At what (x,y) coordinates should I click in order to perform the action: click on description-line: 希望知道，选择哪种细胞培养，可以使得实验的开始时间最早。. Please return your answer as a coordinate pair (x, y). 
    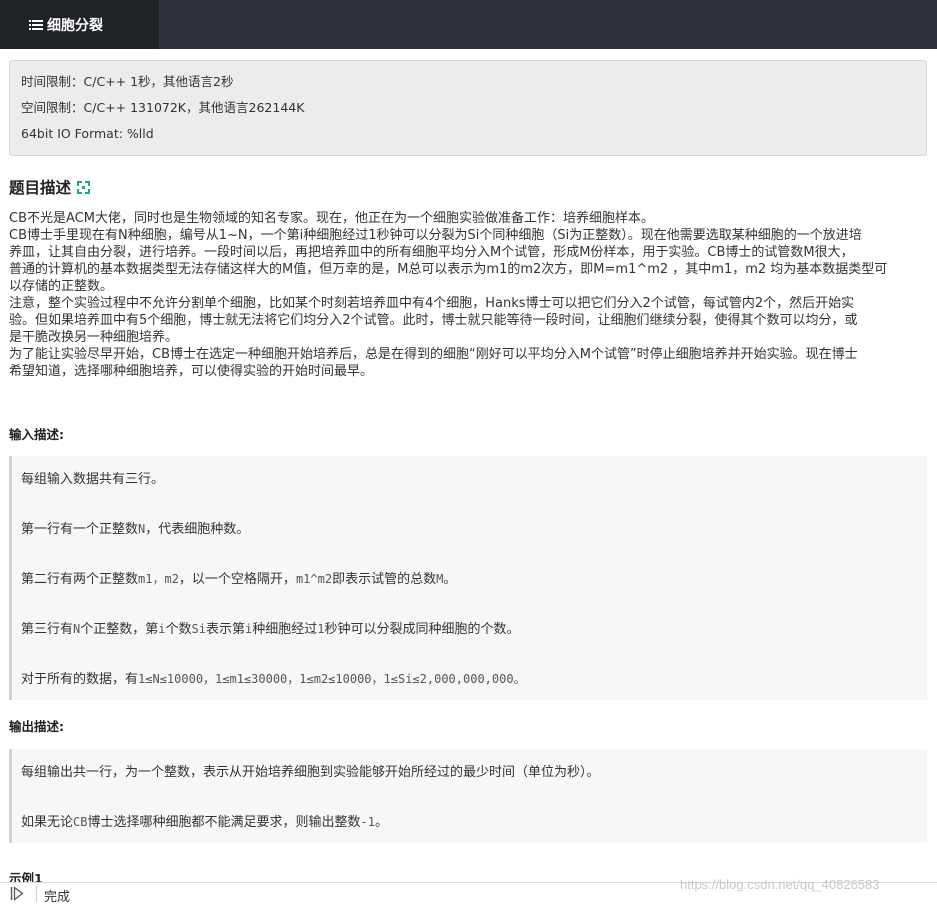
    Looking at the image, I should click on (191, 371).